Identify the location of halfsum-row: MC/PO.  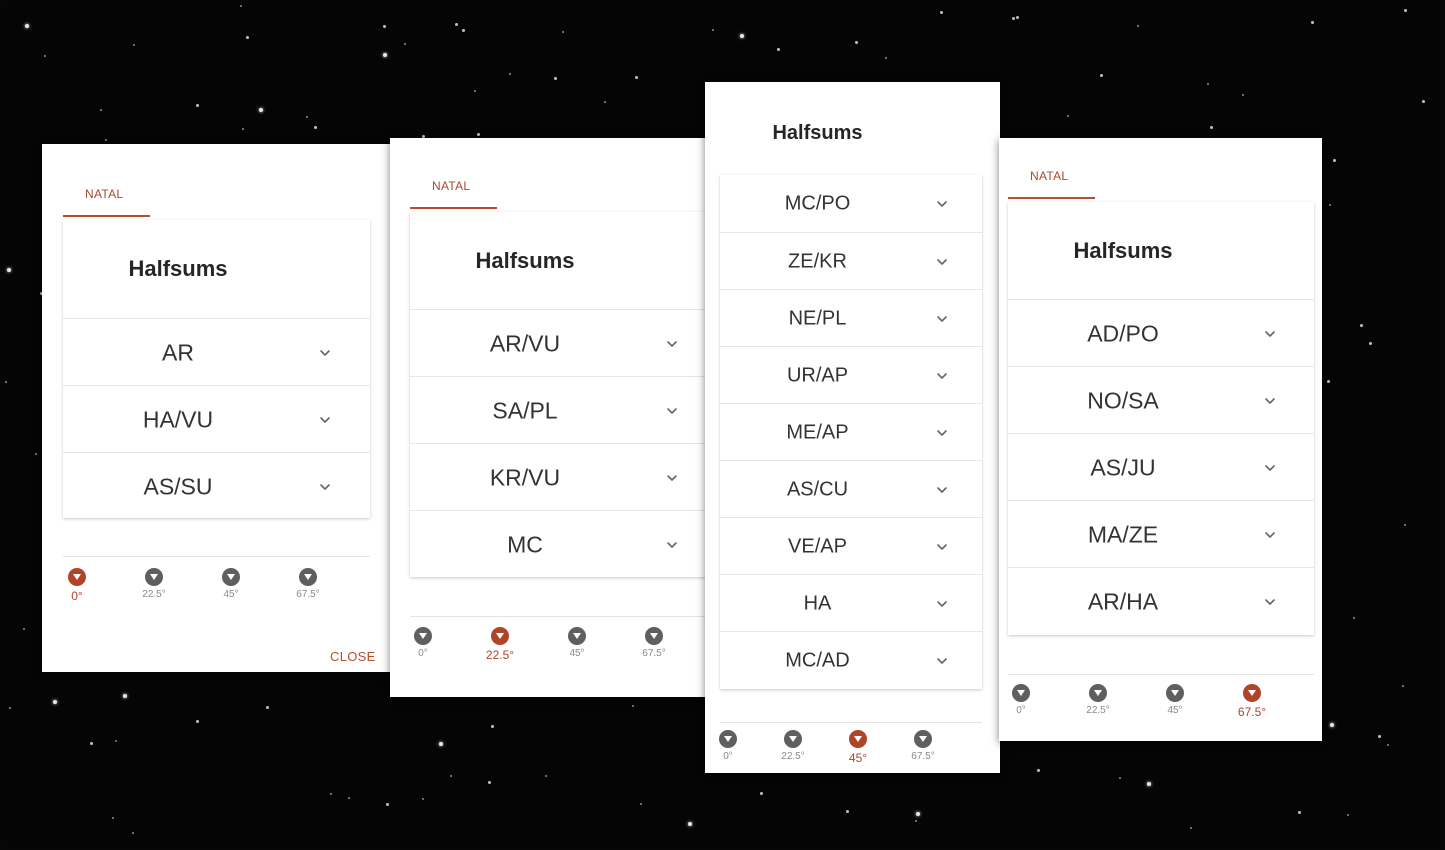
(851, 203).